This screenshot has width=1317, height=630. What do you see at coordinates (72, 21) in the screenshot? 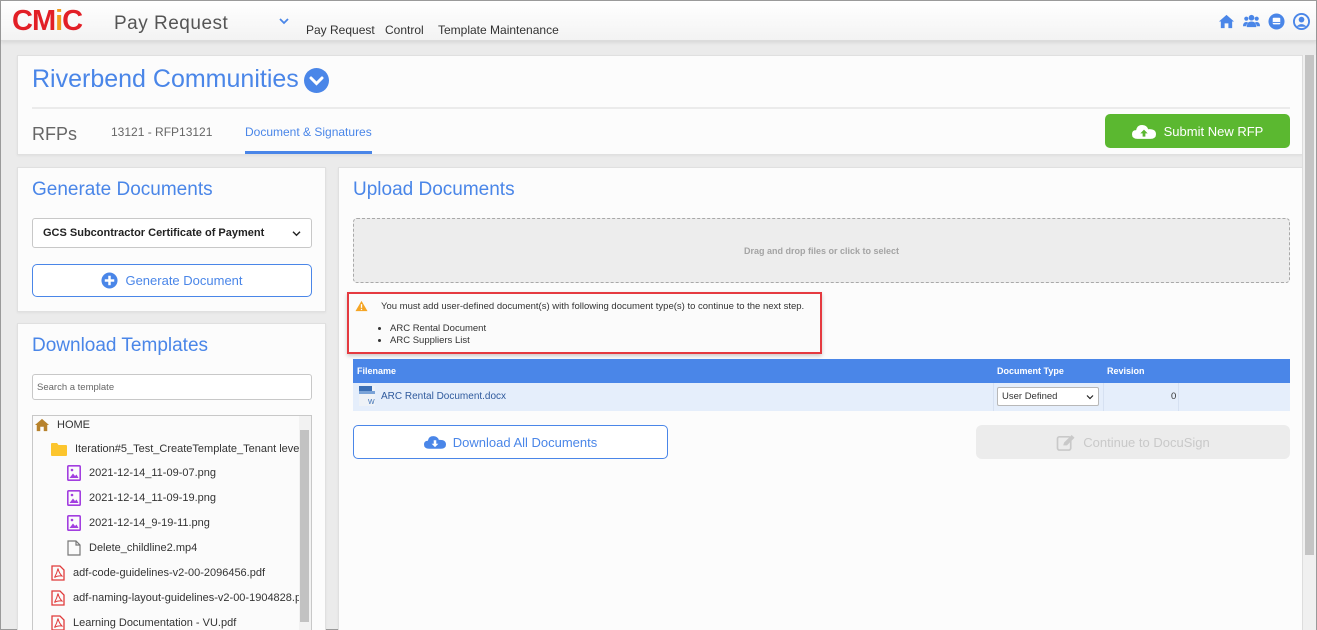
I see `logo-text-end: C` at bounding box center [72, 21].